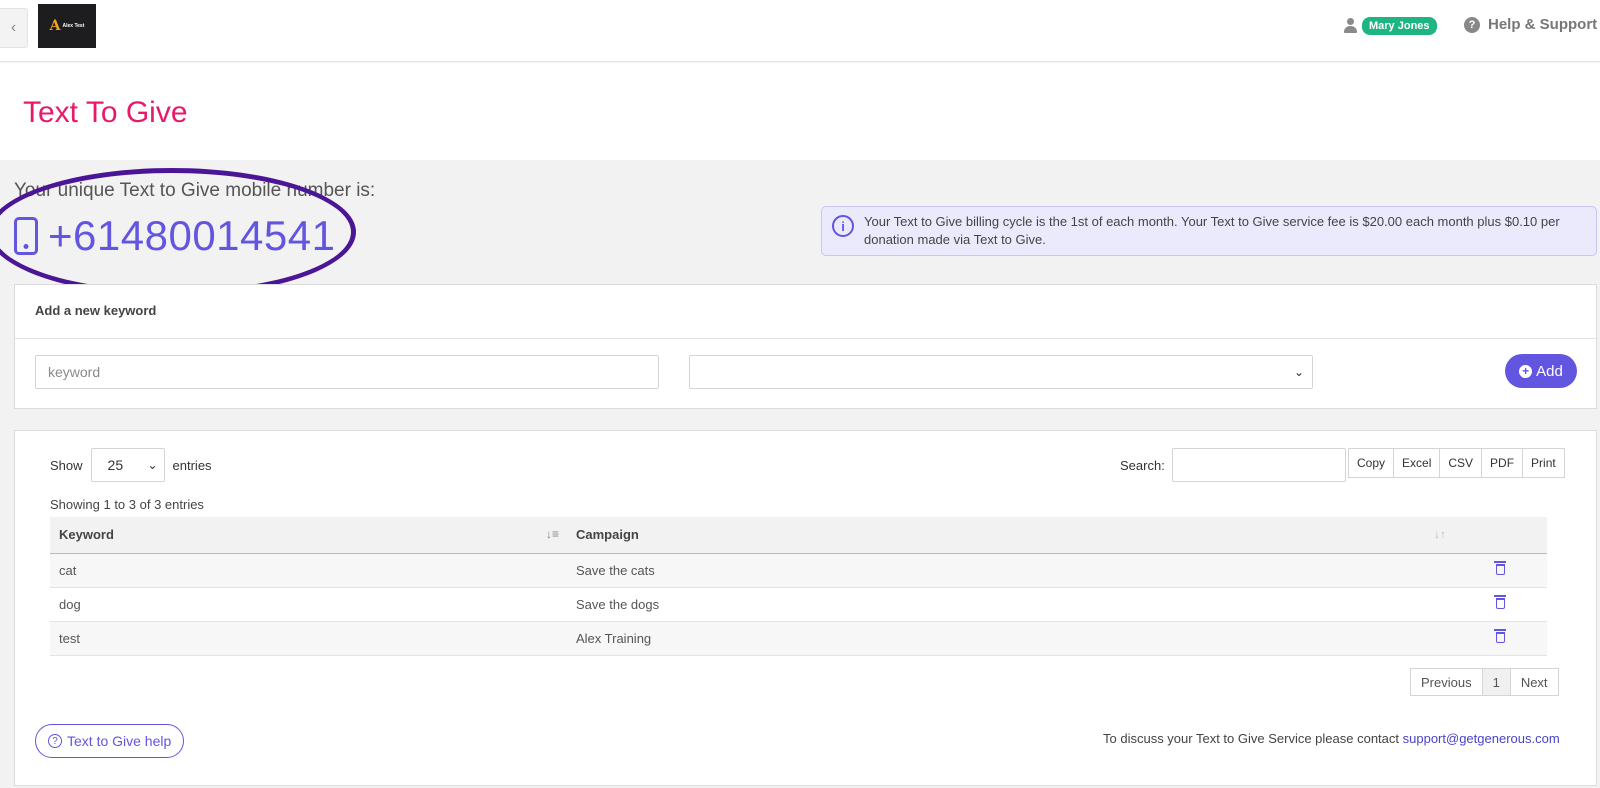 The height and width of the screenshot is (788, 1600). Describe the element at coordinates (127, 504) in the screenshot. I see `showing-entries-info: Showing 1 to 3 of 3 entries` at that location.